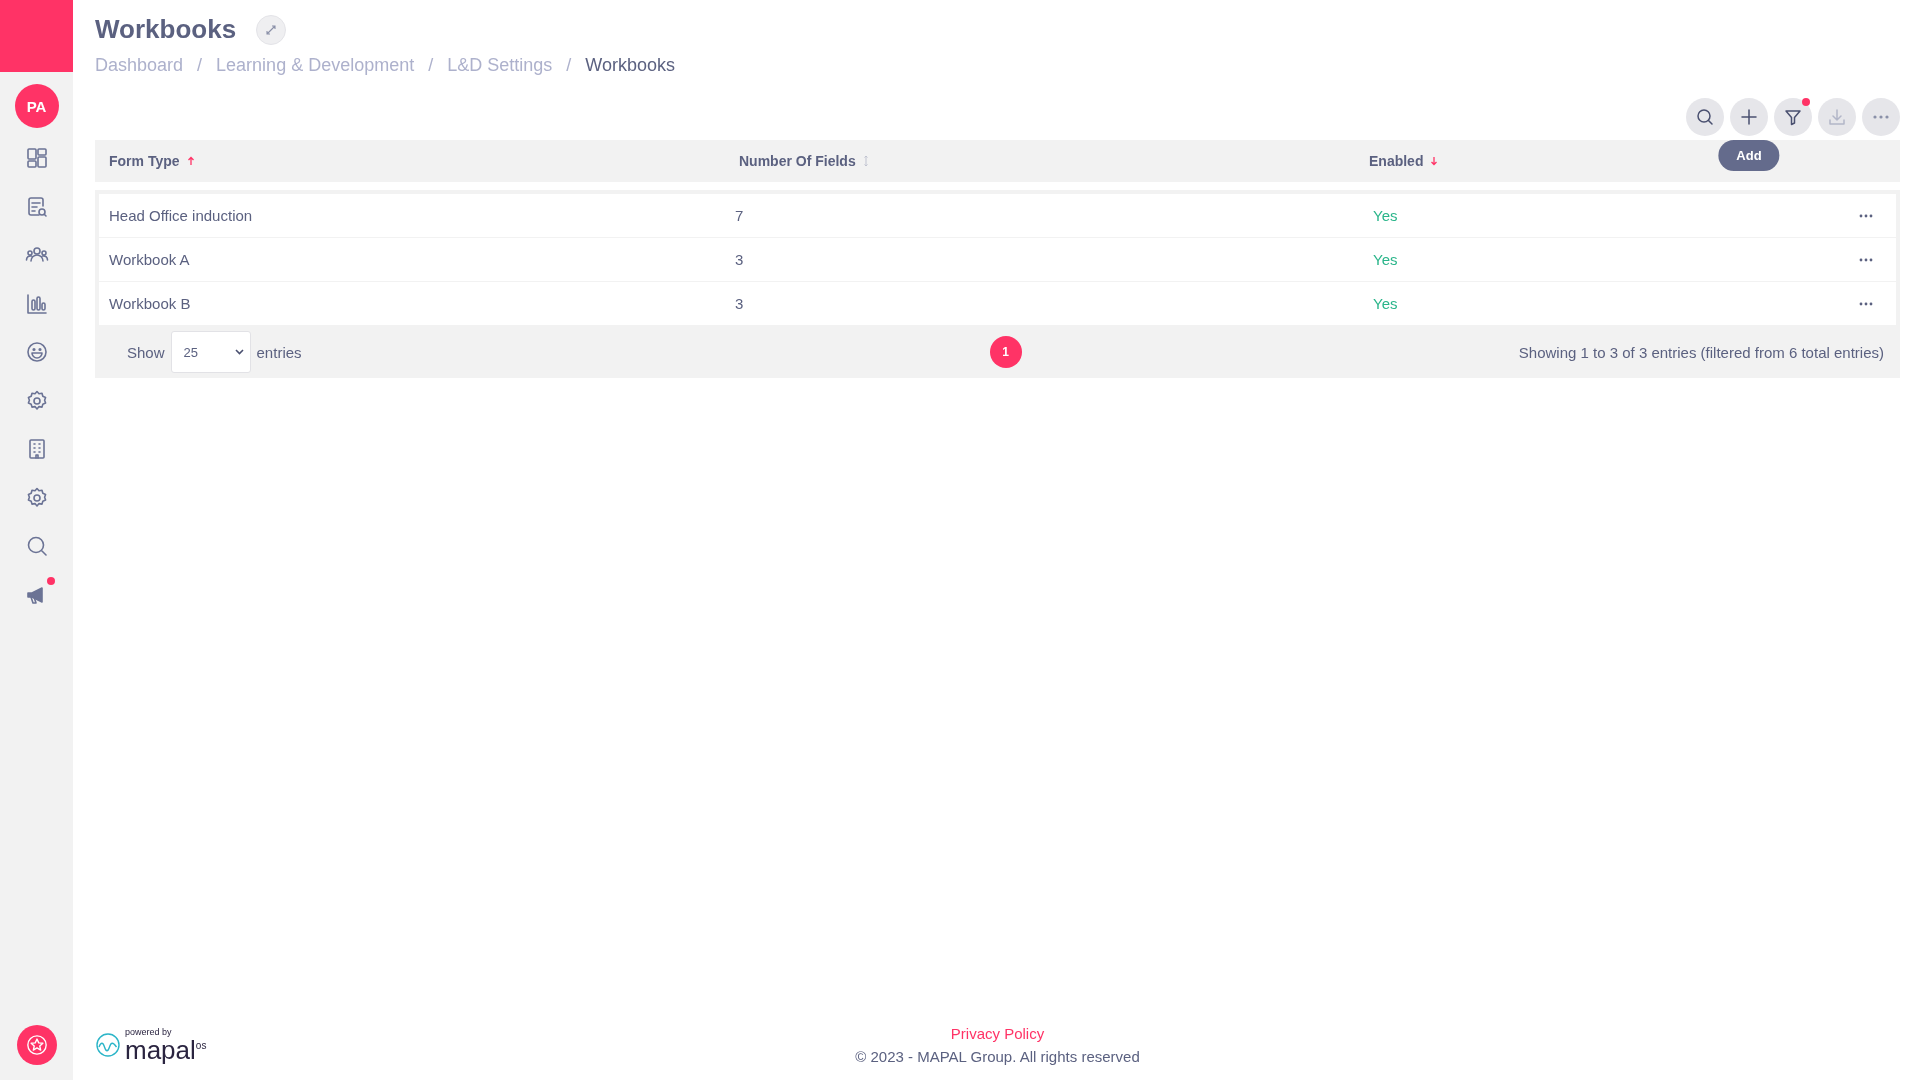 This screenshot has width=1916, height=1080. I want to click on table-cell-text: Workbook B, so click(150, 303).